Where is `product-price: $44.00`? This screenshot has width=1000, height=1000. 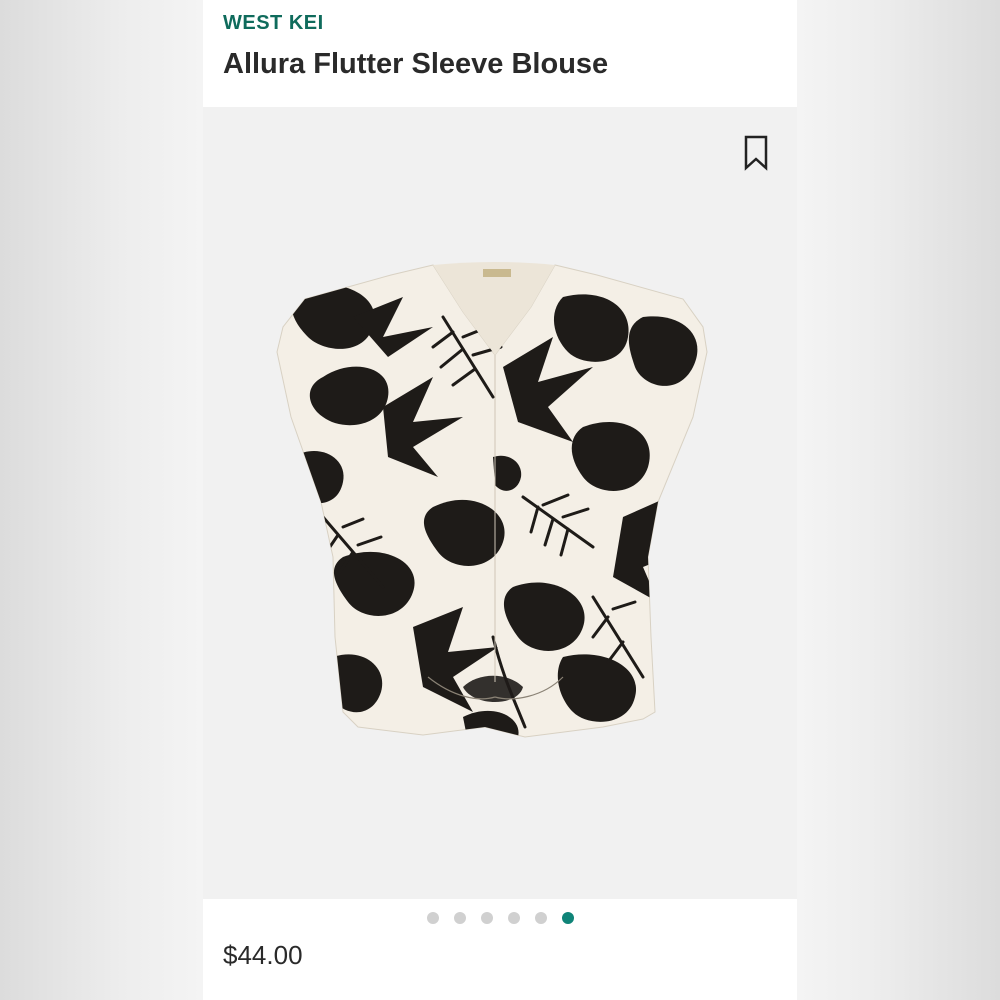 product-price: $44.00 is located at coordinates (263, 955).